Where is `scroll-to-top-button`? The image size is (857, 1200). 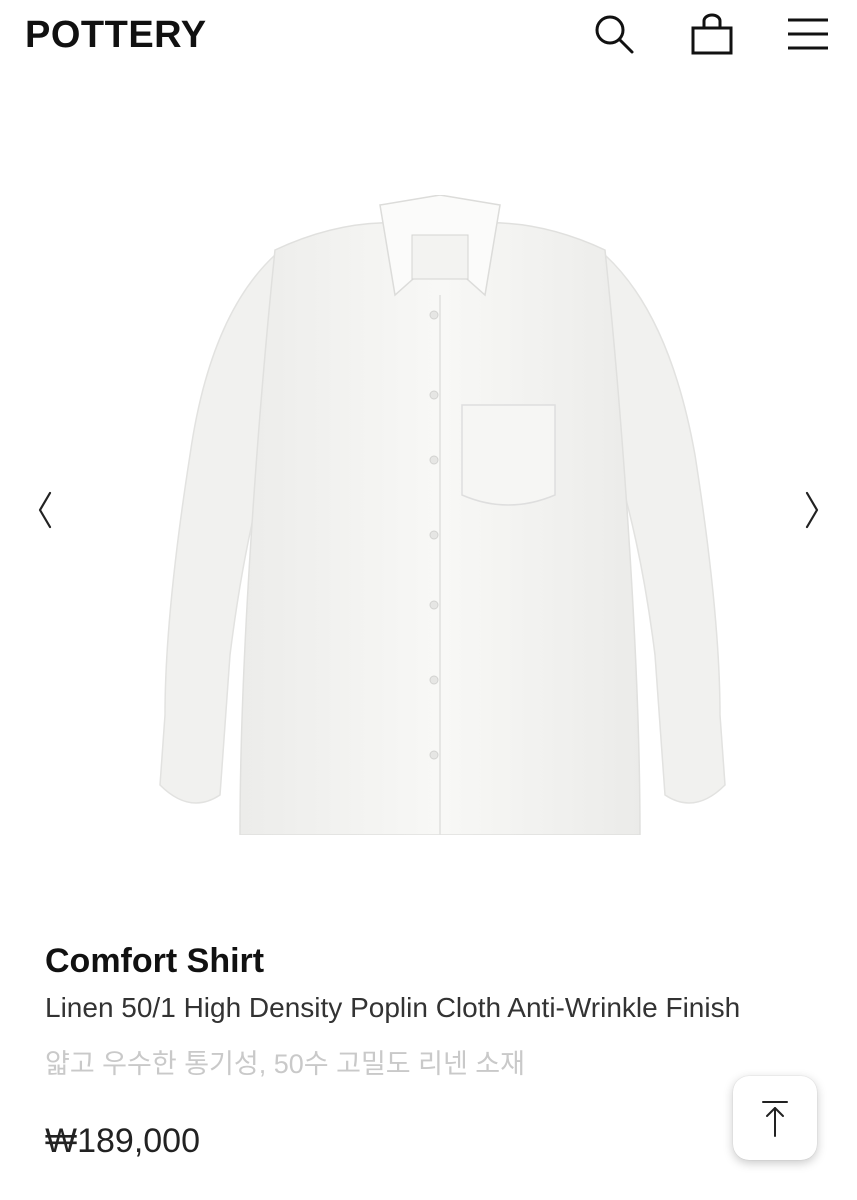
scroll-to-top-button is located at coordinates (775, 1118).